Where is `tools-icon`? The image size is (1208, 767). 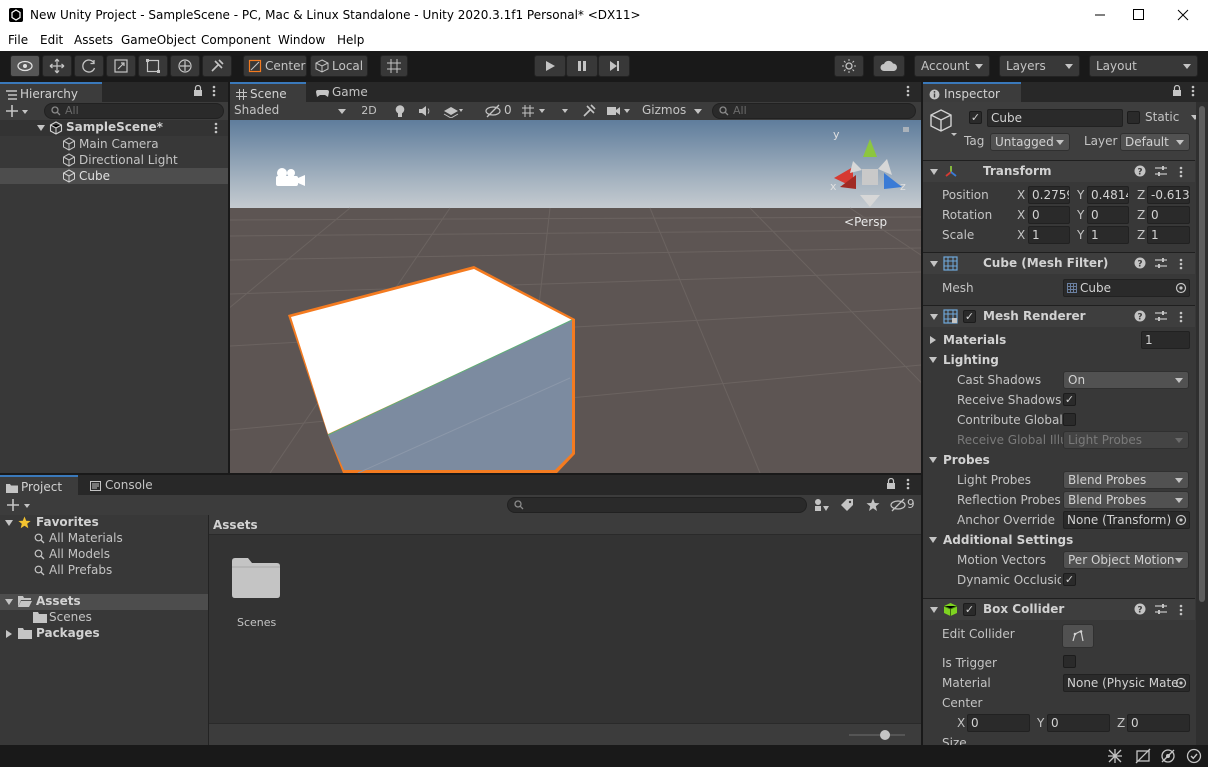
tools-icon is located at coordinates (589, 111).